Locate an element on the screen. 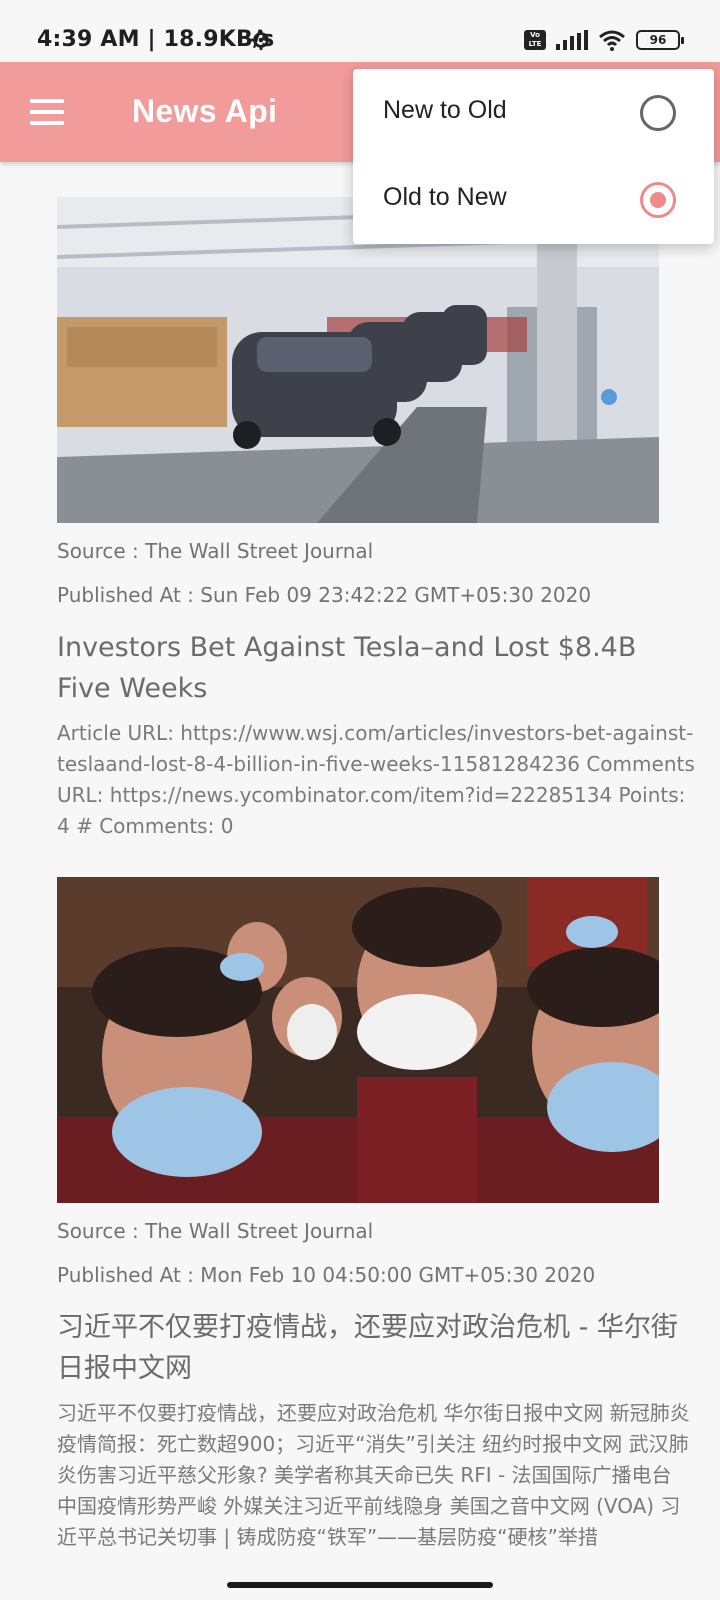  status-time-speed: 4:39 AM | 18.9KB/s is located at coordinates (156, 39).